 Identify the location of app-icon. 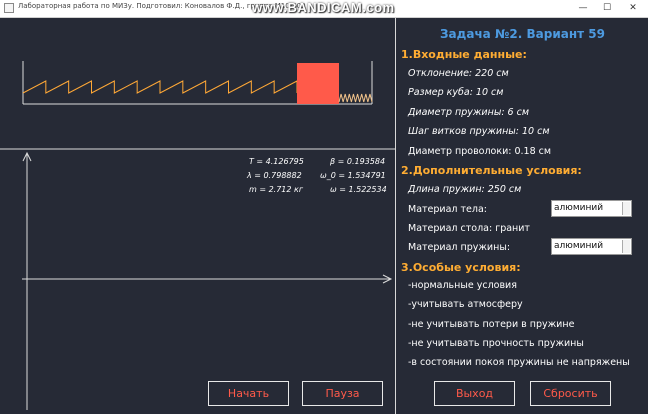
(9, 8).